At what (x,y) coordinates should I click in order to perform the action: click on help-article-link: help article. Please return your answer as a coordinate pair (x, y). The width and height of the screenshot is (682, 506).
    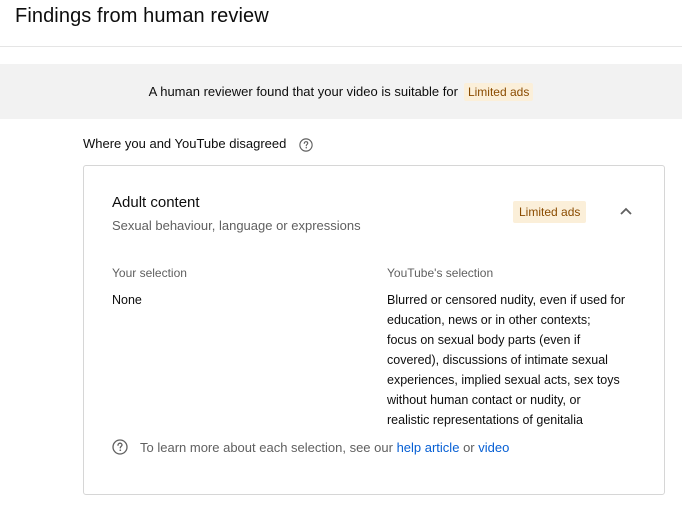
    Looking at the image, I should click on (428, 447).